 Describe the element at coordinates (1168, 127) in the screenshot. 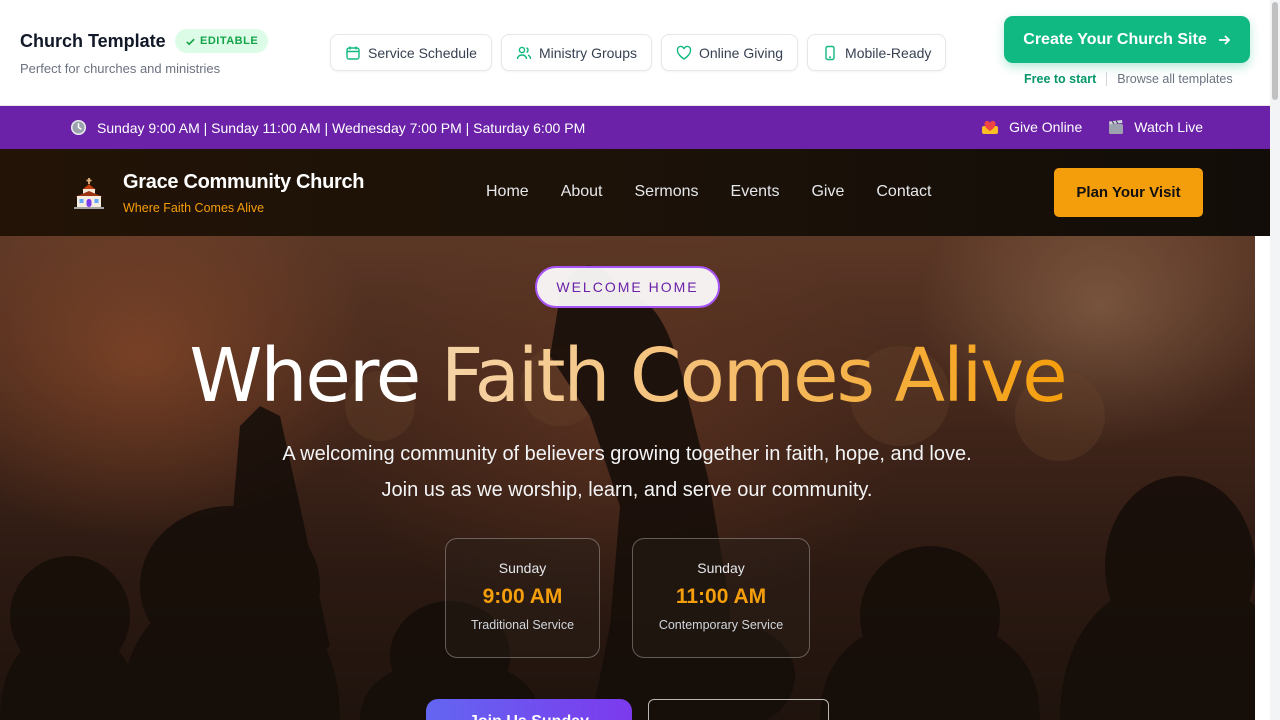

I see `watch-live-label: Watch Live` at that location.